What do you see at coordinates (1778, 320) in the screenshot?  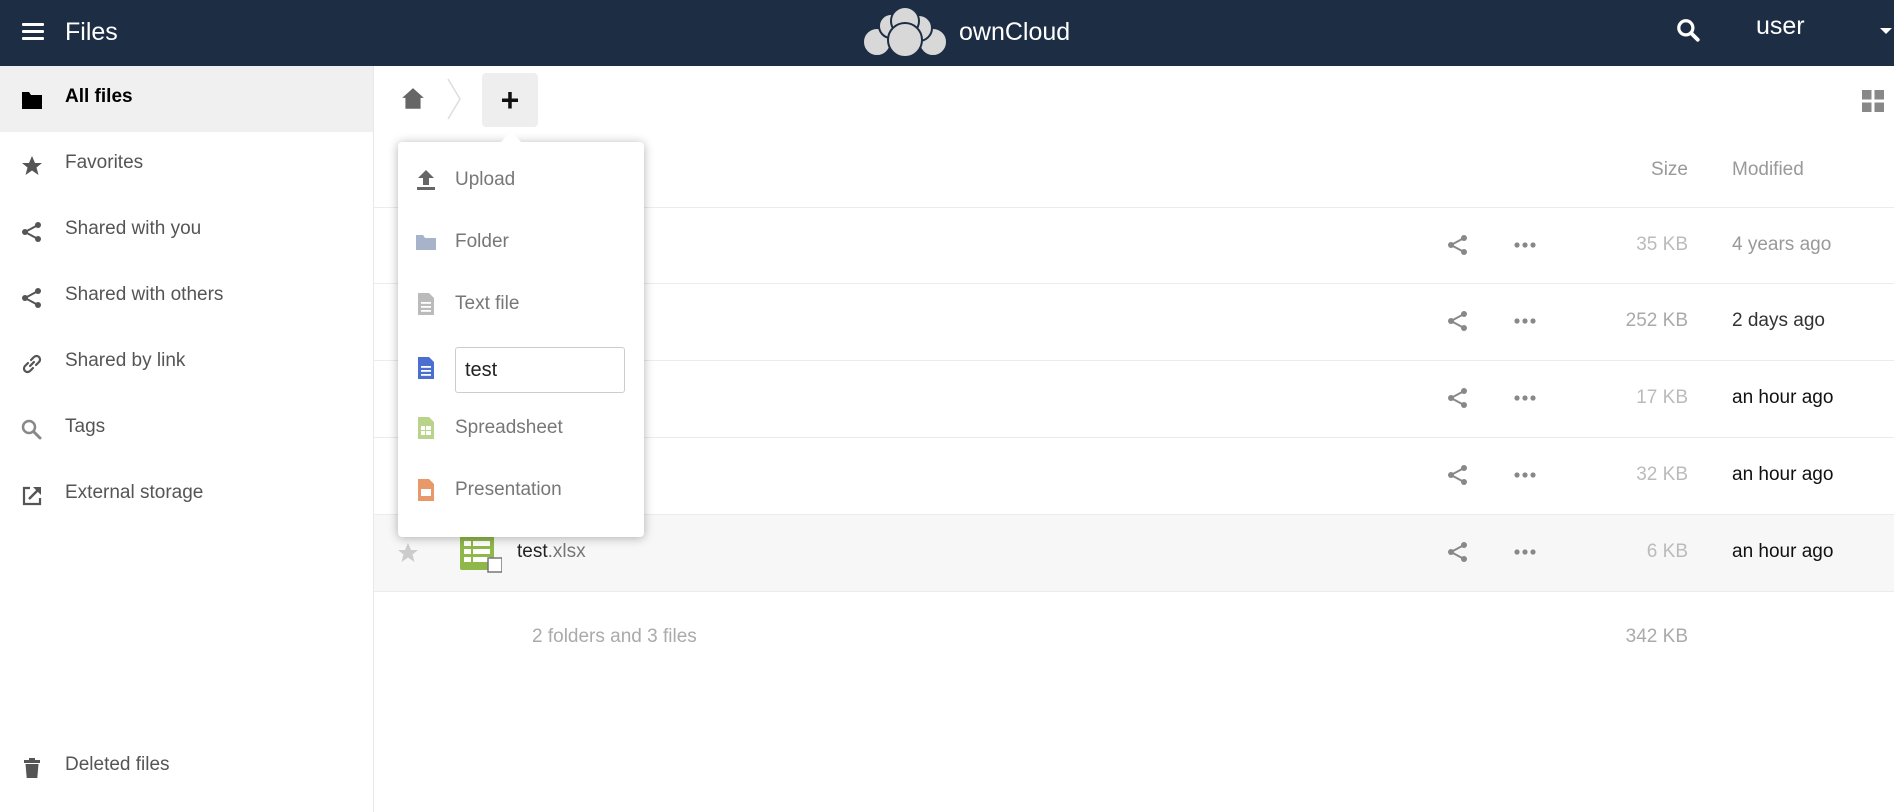 I see `file-modified: 2 days ago` at bounding box center [1778, 320].